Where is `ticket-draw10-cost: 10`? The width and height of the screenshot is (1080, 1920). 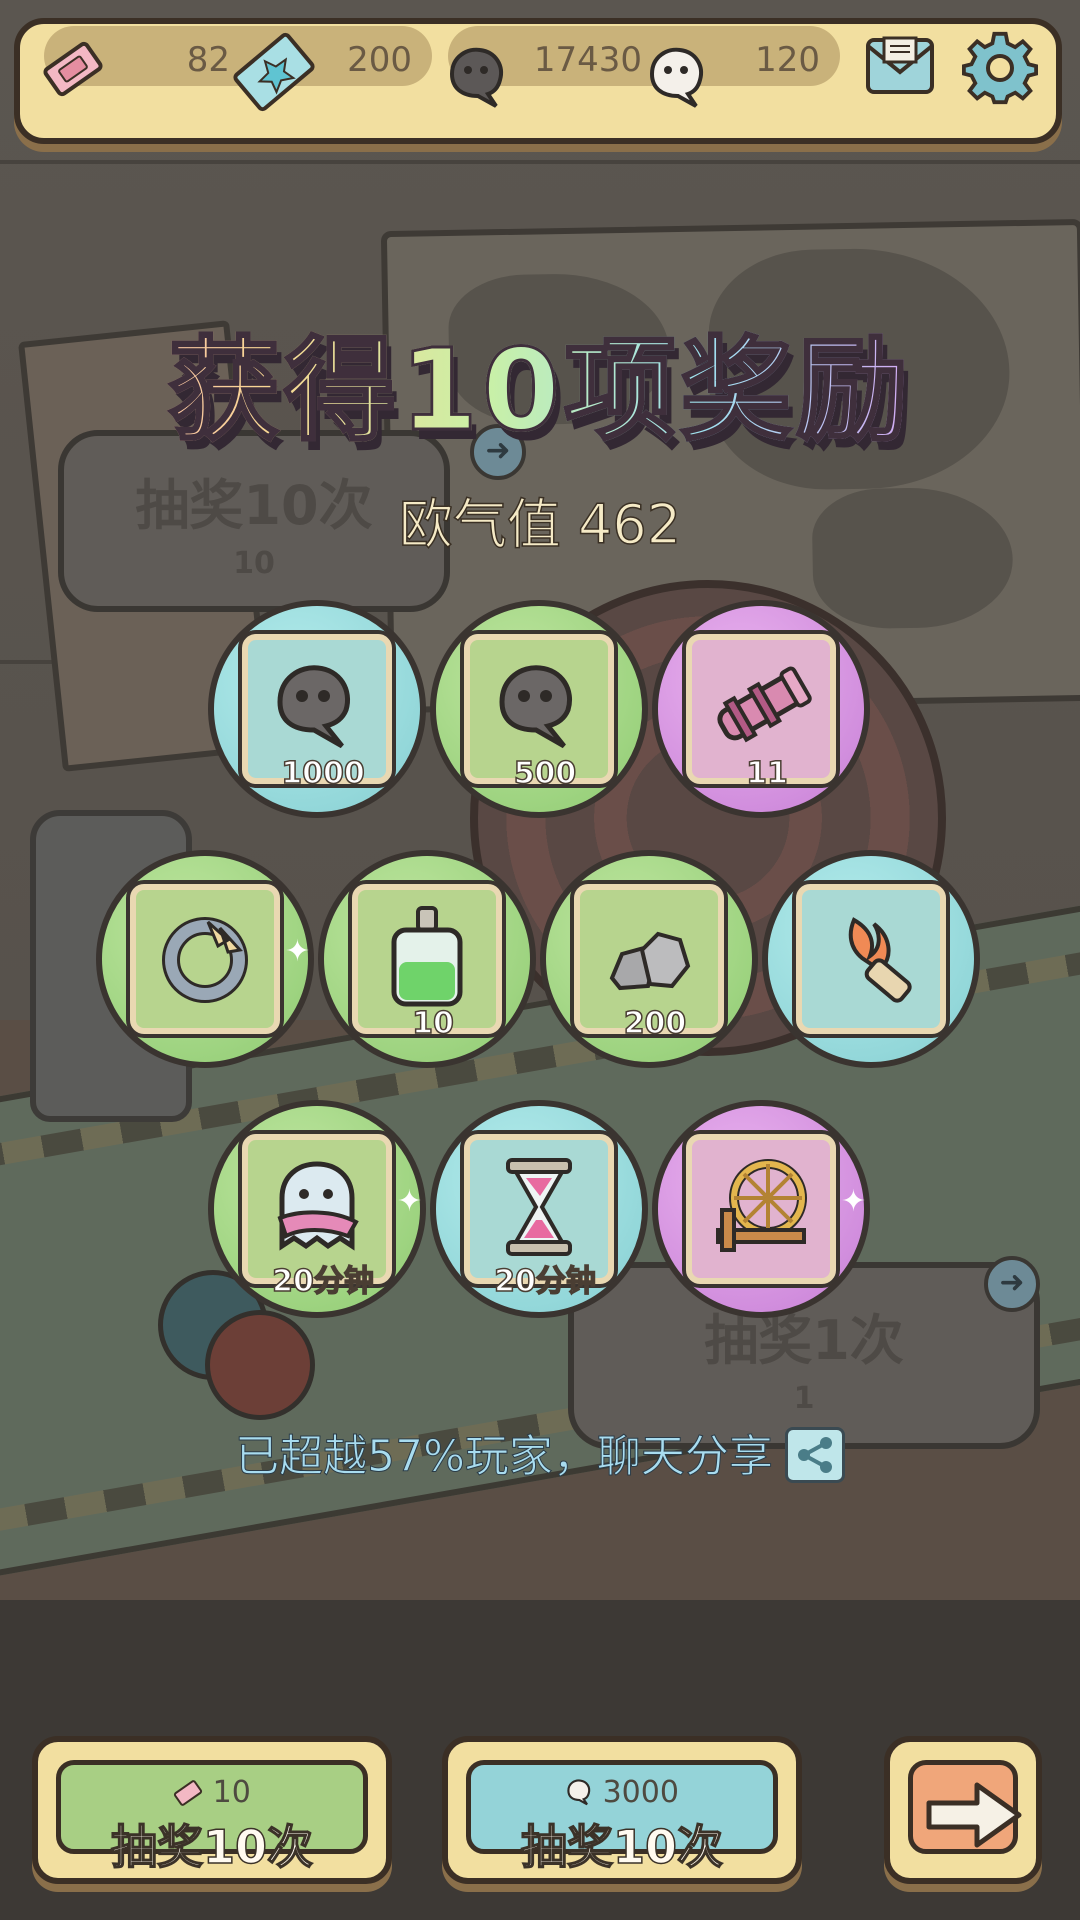
ticket-draw10-cost: 10 is located at coordinates (231, 1792).